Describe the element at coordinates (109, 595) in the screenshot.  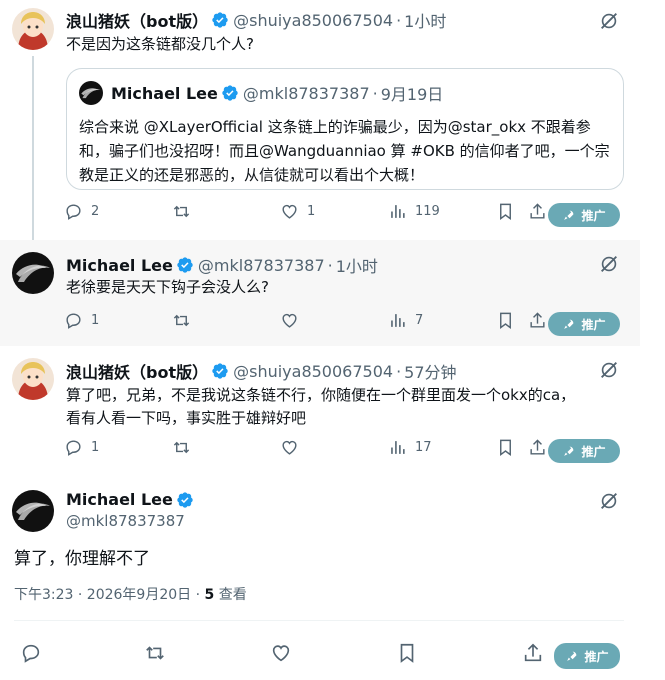
I see `timestamp: 下午3:23 · 2026年9月20日 ·` at that location.